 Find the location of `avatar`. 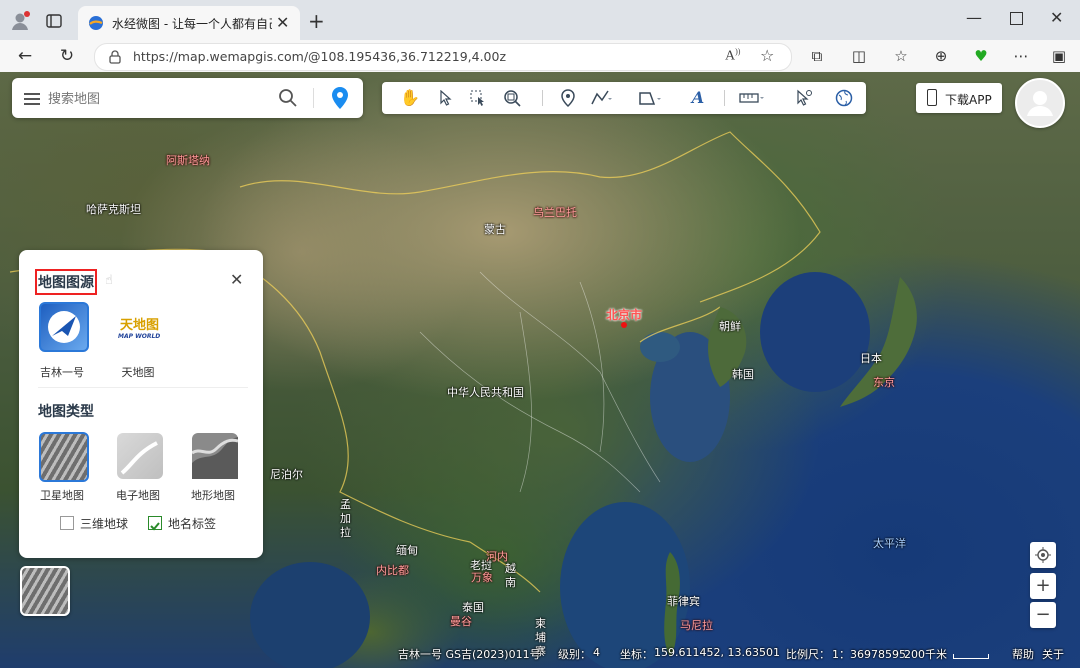

avatar is located at coordinates (1040, 103).